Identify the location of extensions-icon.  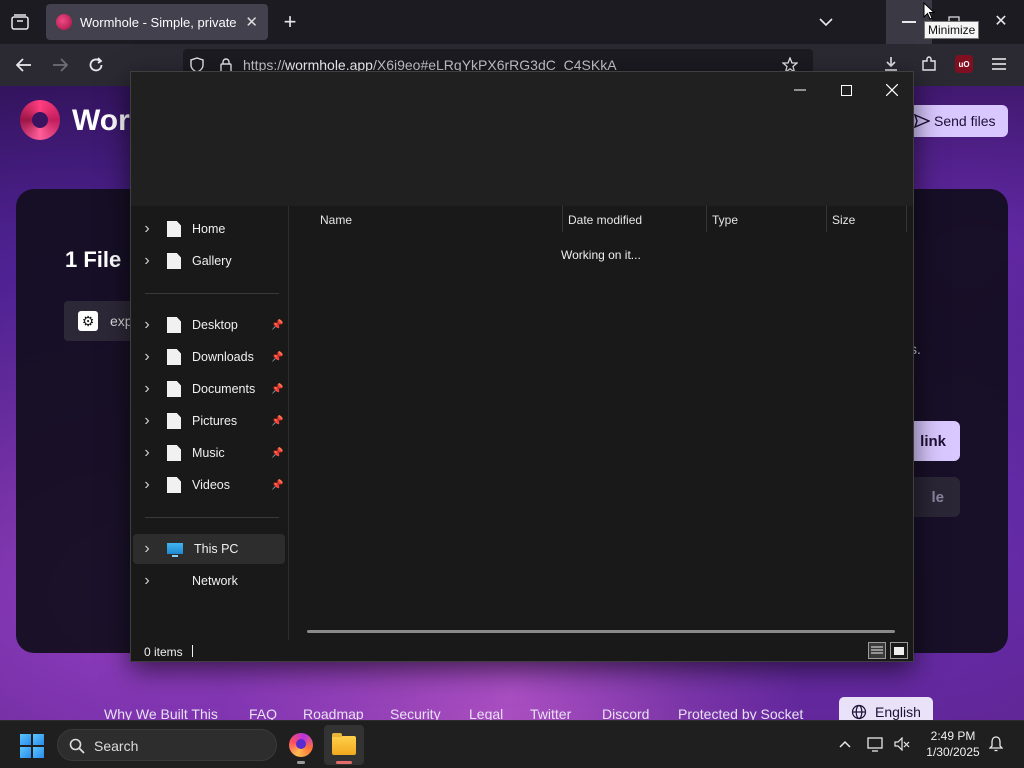
(929, 64).